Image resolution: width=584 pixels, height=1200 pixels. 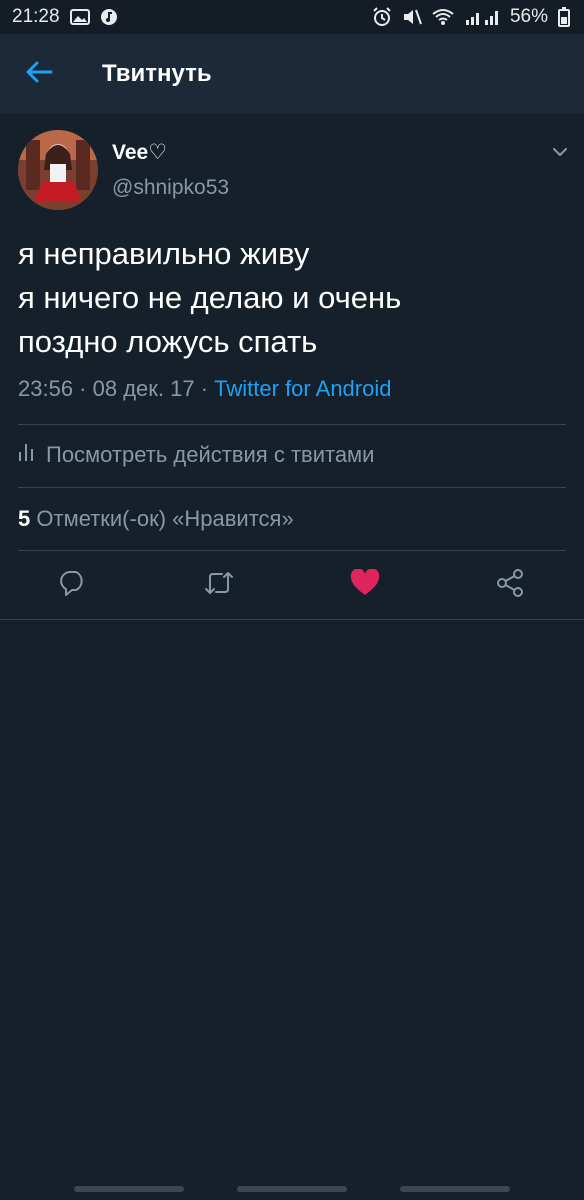 I want to click on retweet-button, so click(x=219, y=585).